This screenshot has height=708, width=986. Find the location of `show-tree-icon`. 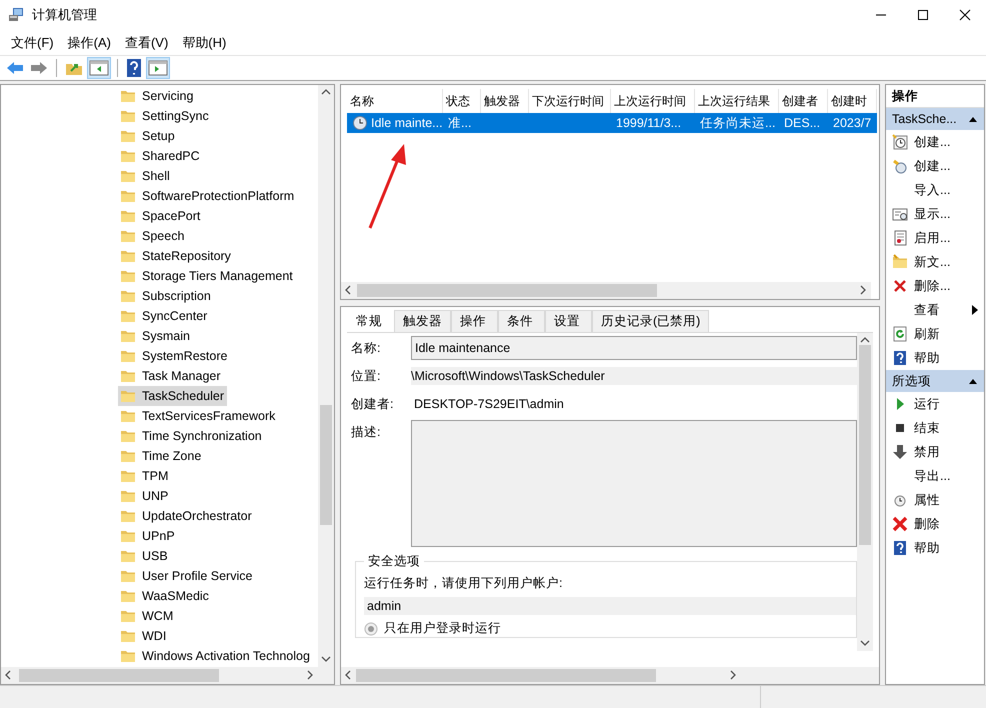

show-tree-icon is located at coordinates (99, 68).